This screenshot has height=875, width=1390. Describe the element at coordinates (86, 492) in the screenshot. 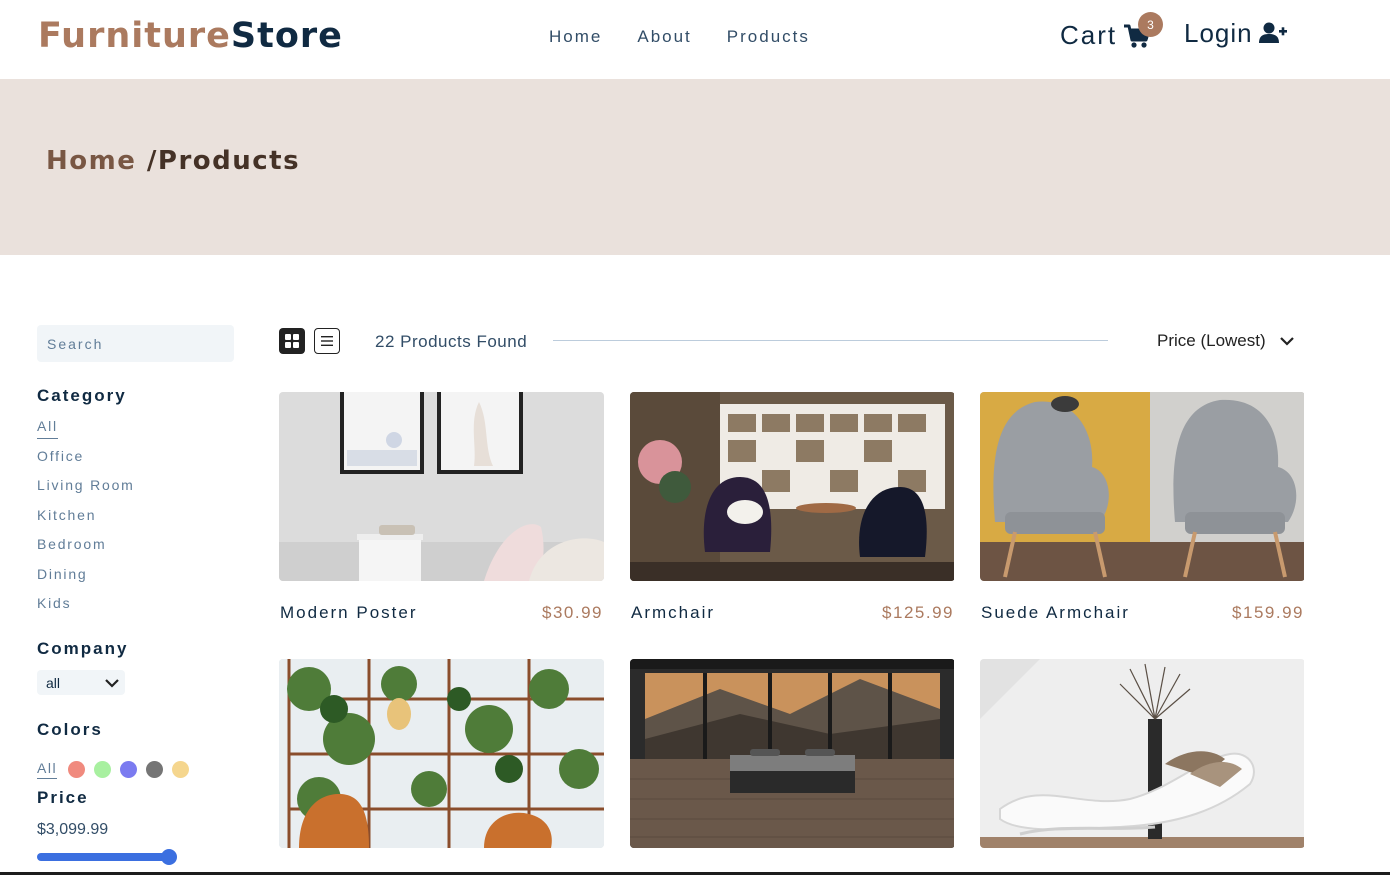

I see `category-item-living-room: Living Room` at that location.